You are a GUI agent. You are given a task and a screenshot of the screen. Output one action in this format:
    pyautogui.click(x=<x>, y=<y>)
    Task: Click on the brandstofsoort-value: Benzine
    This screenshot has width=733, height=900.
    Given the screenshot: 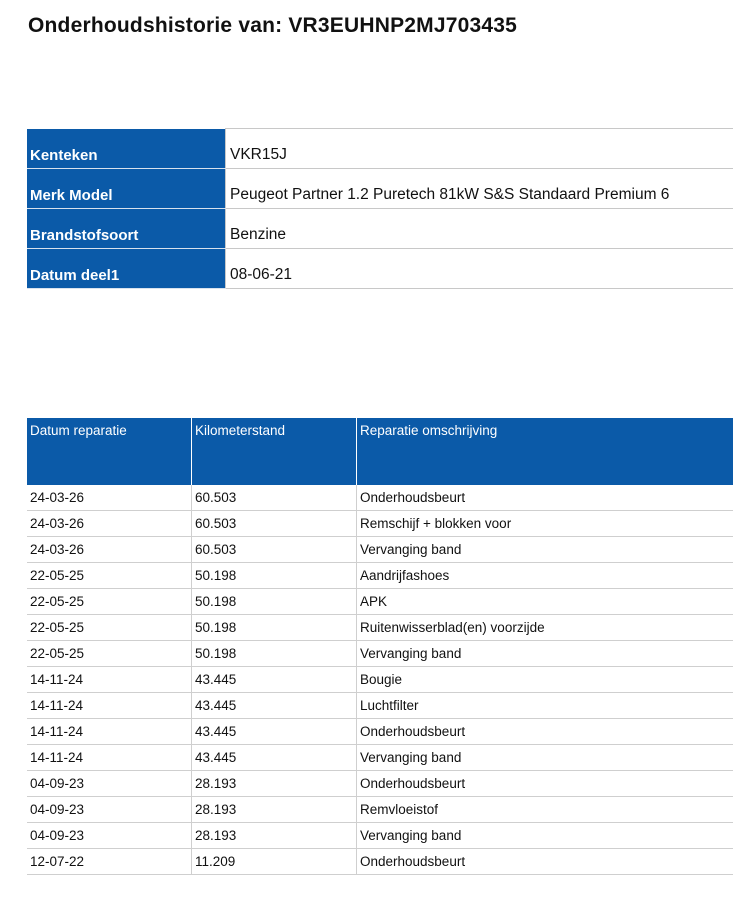 What is the action you would take?
    pyautogui.click(x=479, y=228)
    